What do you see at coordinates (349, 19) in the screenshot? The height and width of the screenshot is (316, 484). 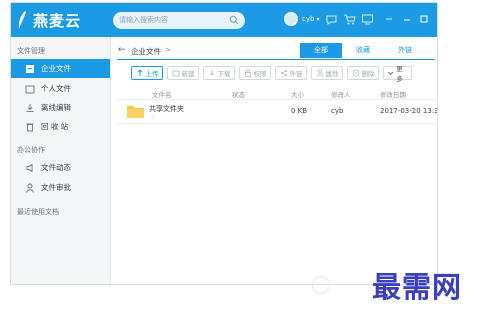 I see `cart-icon` at bounding box center [349, 19].